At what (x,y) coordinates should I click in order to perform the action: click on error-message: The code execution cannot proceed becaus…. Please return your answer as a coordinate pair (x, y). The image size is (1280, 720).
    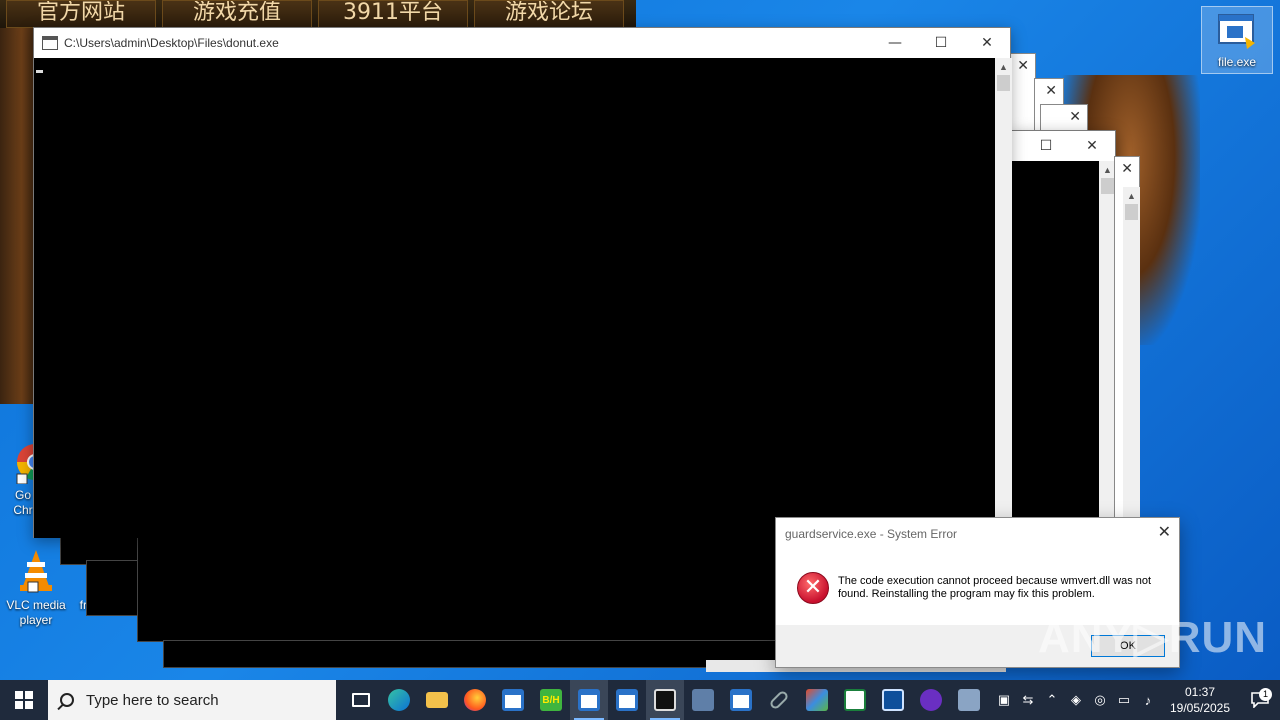
    Looking at the image, I should click on (995, 587).